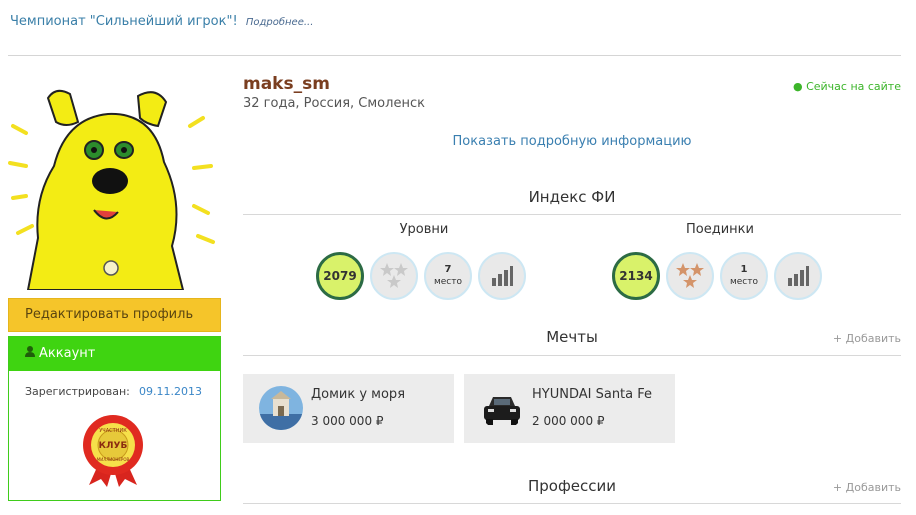  I want to click on levels-chart-icon, so click(502, 276).